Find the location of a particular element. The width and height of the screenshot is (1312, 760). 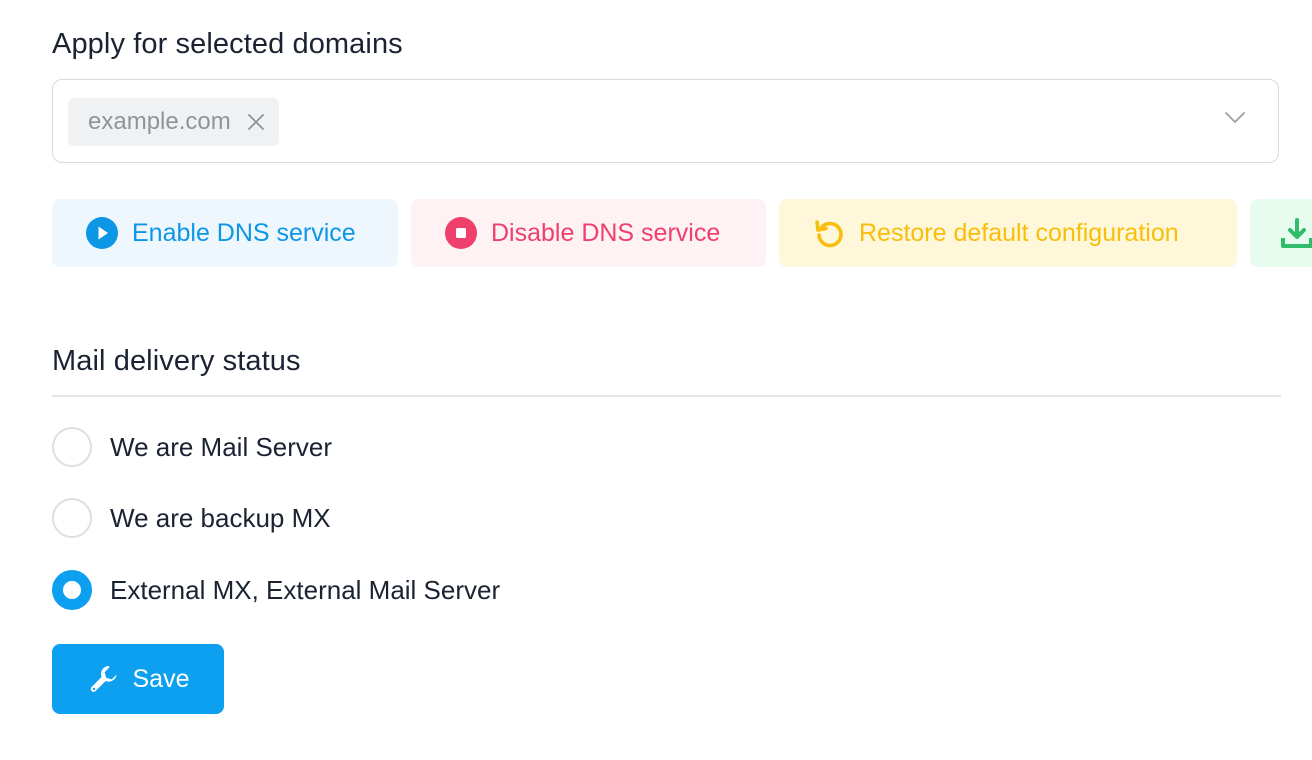

section-divider is located at coordinates (666, 396).